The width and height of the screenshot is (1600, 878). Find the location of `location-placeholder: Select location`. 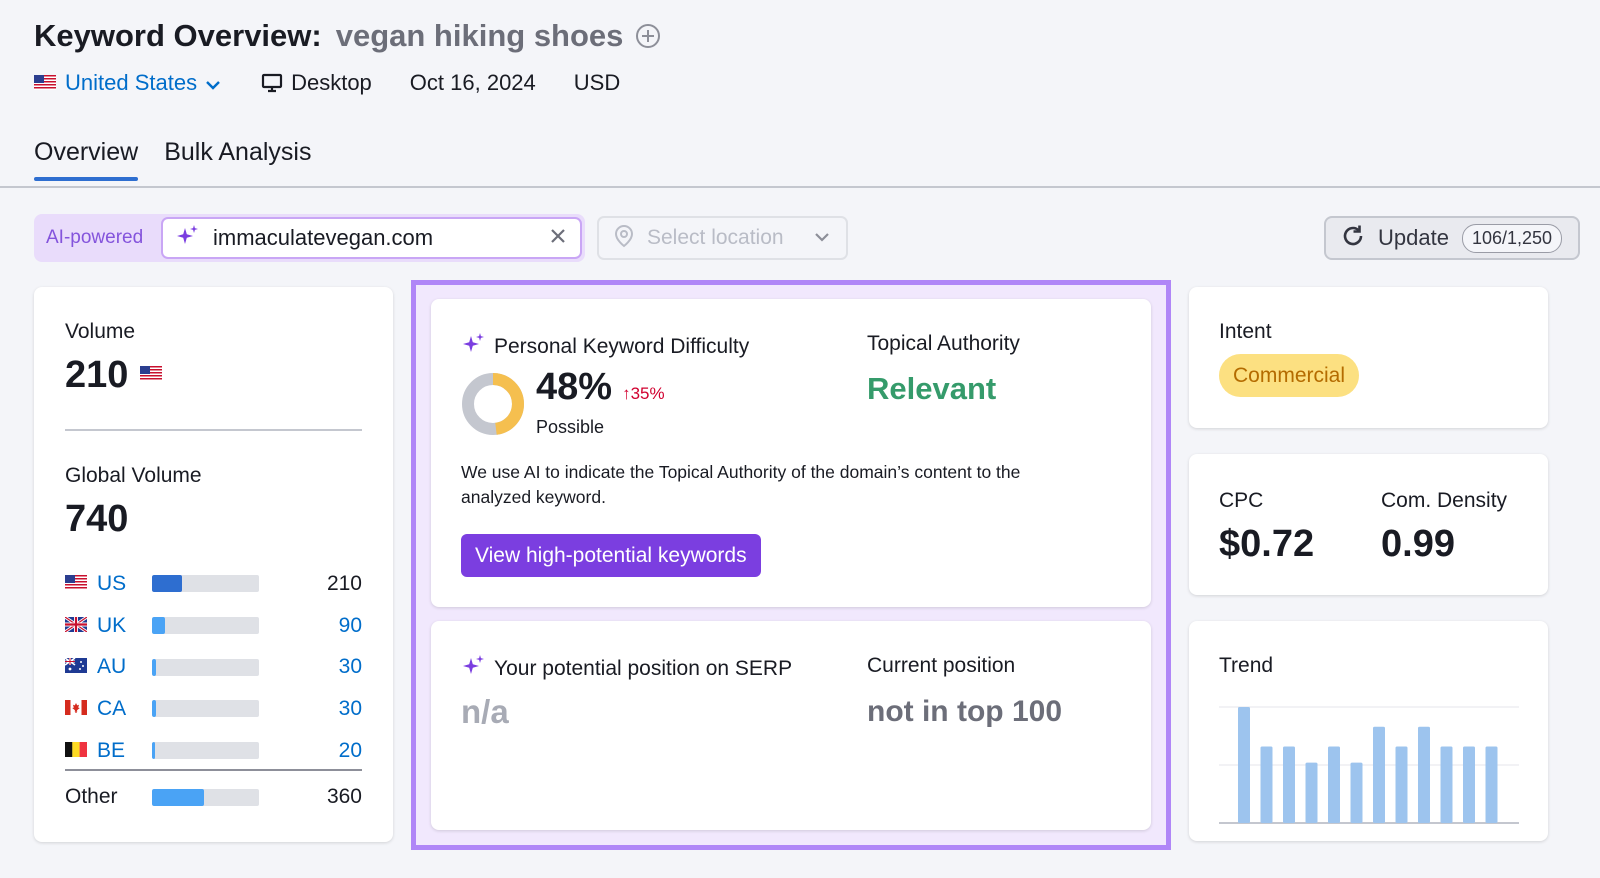

location-placeholder: Select location is located at coordinates (715, 237).